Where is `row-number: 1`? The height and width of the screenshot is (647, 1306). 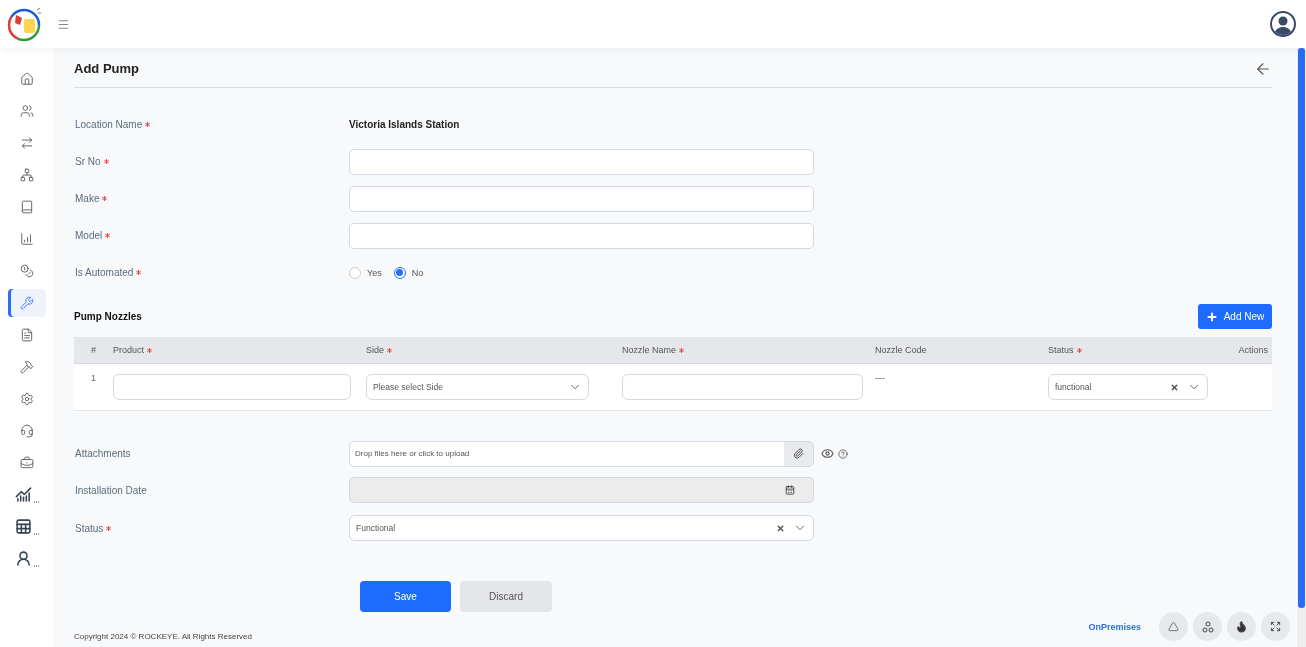 row-number: 1 is located at coordinates (93, 378).